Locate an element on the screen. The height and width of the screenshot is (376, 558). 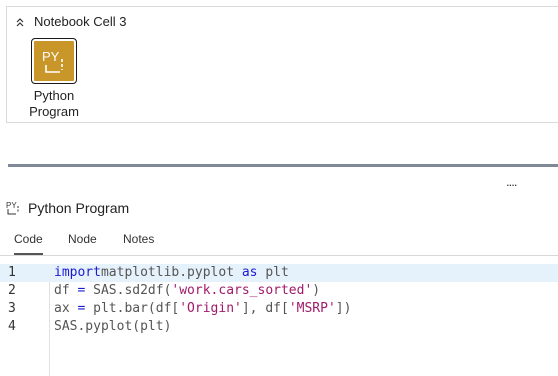
code-token: 'MSRP' is located at coordinates (312, 308).